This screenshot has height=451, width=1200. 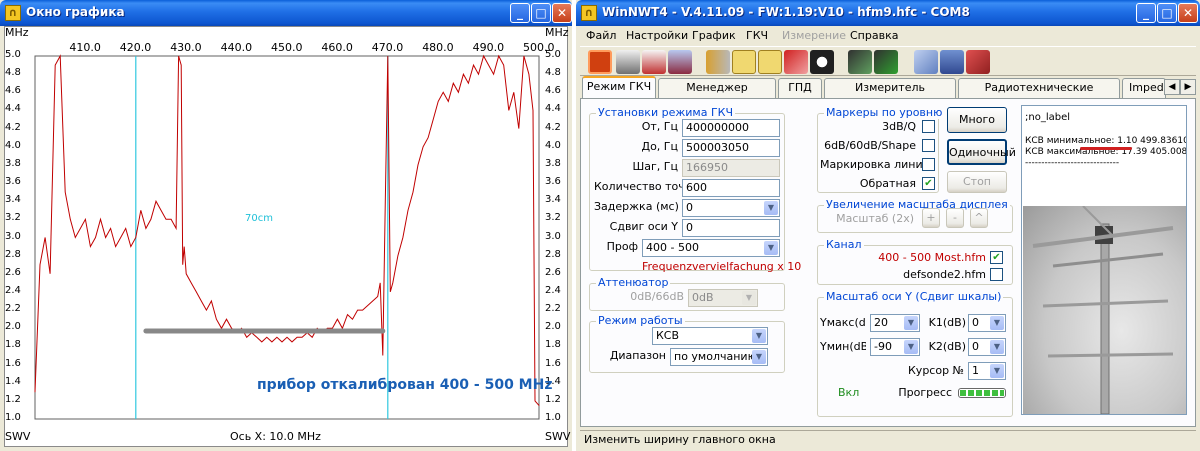 I want to click on zoom-in-button: +, so click(x=931, y=218).